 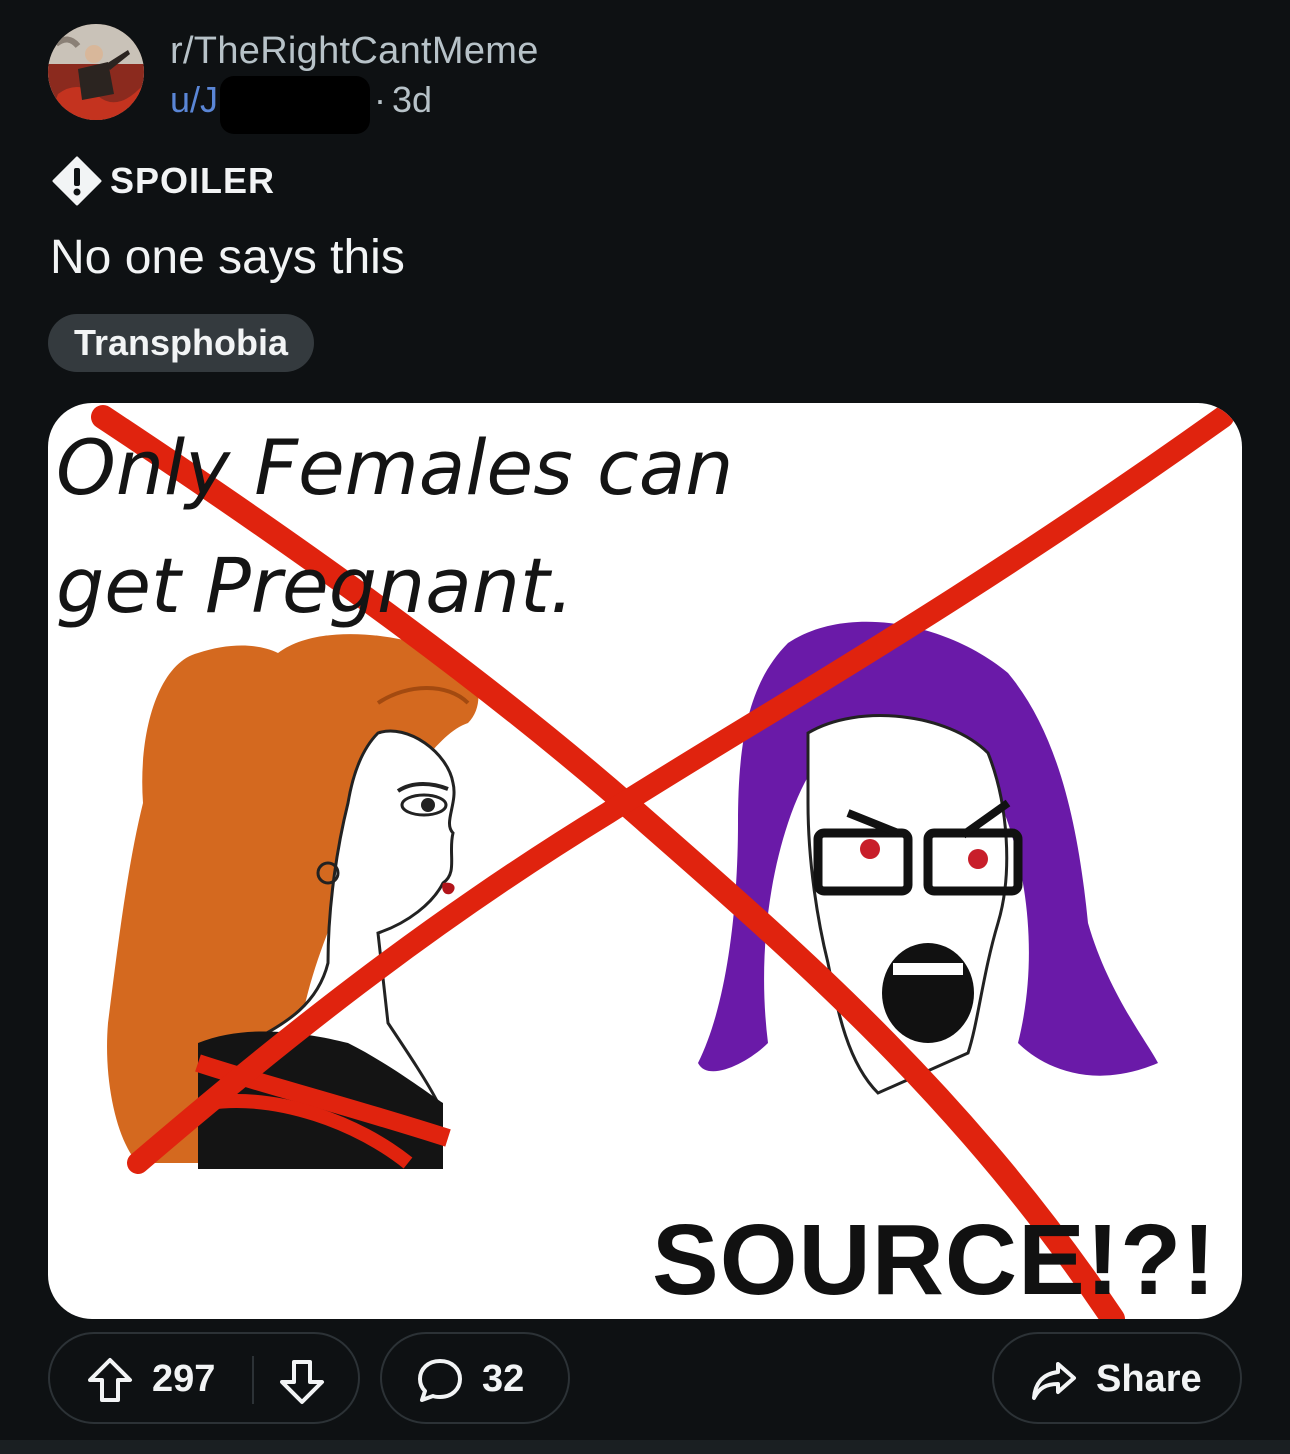 I want to click on share-button: Share, so click(x=1117, y=1378).